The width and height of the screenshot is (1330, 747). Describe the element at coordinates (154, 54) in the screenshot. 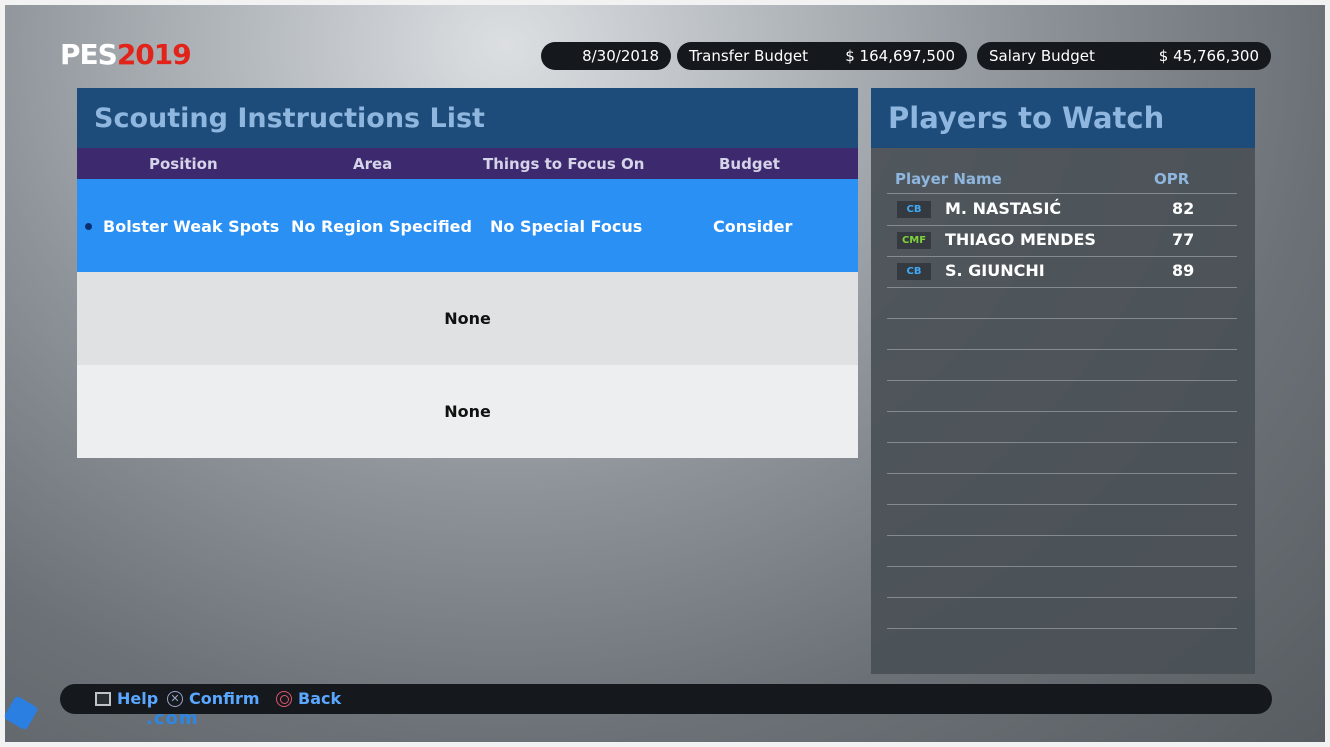

I see `logo-year: 2019` at that location.